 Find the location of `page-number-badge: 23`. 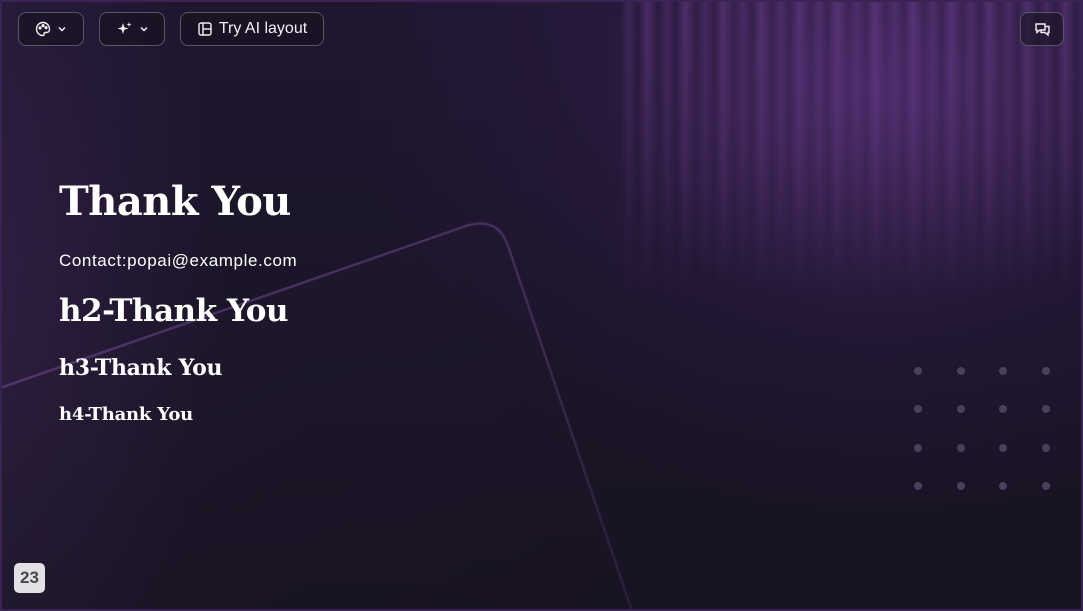

page-number-badge: 23 is located at coordinates (29, 578).